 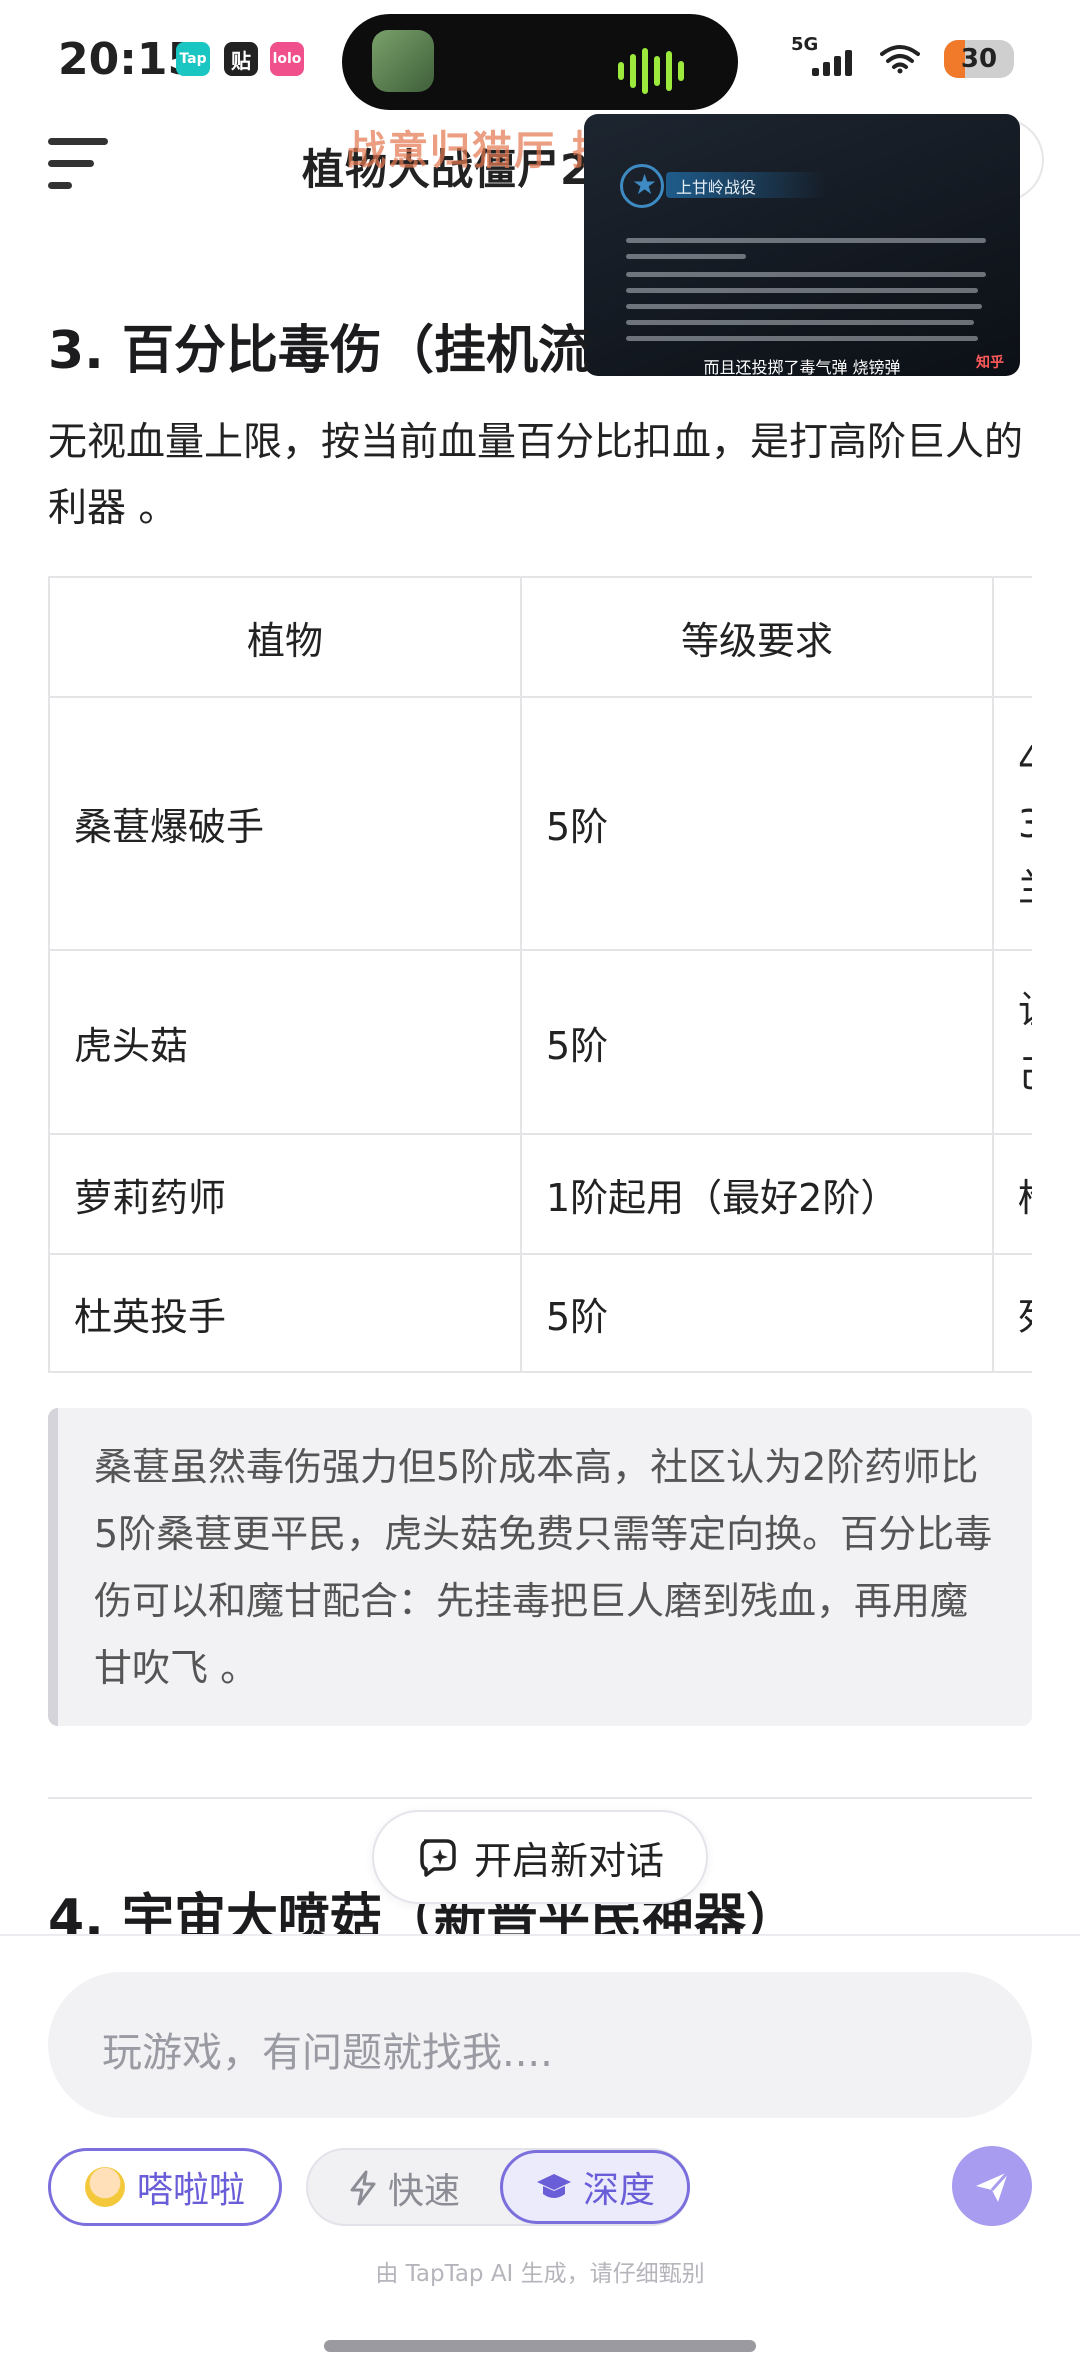 What do you see at coordinates (1012, 1194) in the screenshot?
I see `table-cell-effect: 椎` at bounding box center [1012, 1194].